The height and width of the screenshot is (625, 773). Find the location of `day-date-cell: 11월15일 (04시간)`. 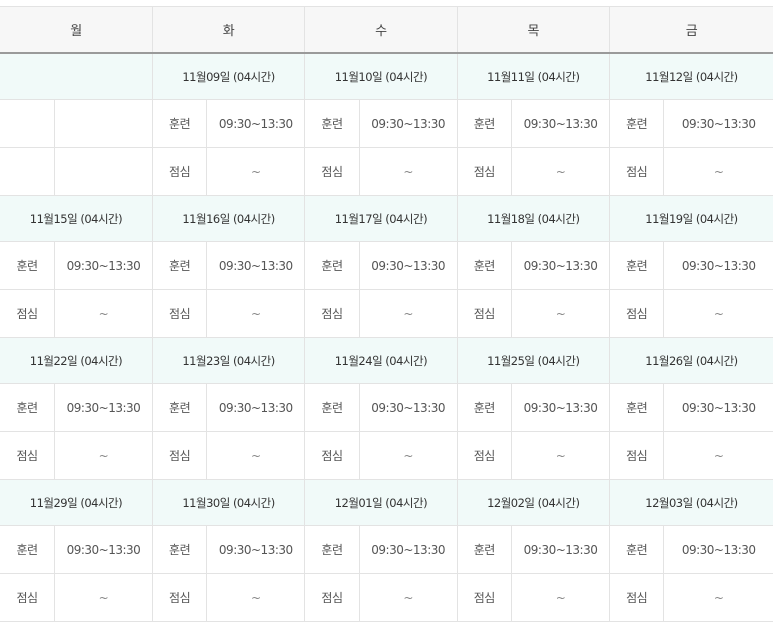

day-date-cell: 11월15일 (04시간) is located at coordinates (76, 218).